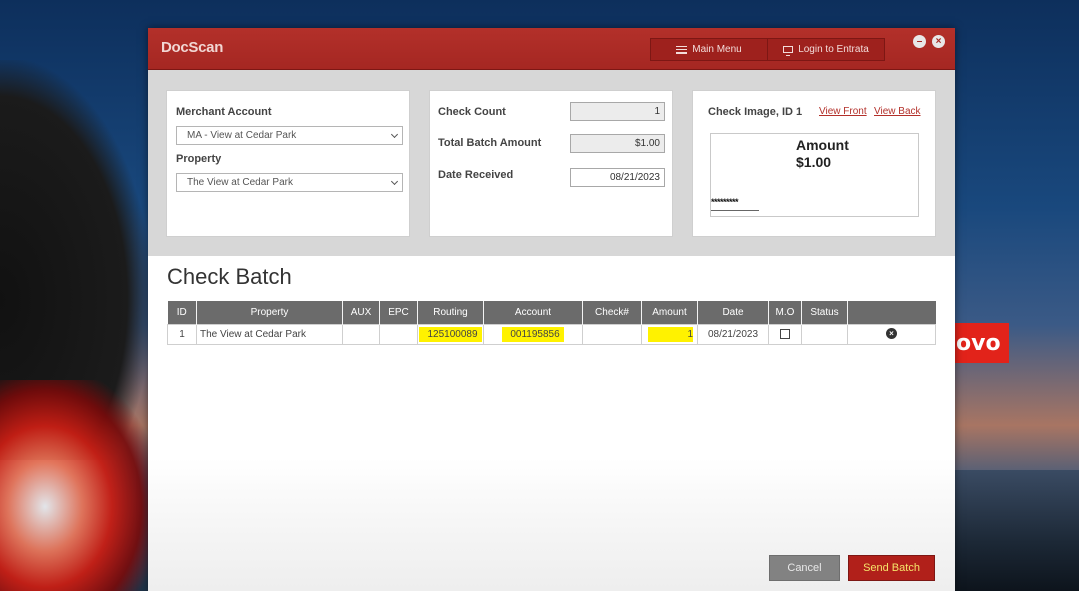 The width and height of the screenshot is (1079, 591). I want to click on money-order-checkbox, so click(785, 333).